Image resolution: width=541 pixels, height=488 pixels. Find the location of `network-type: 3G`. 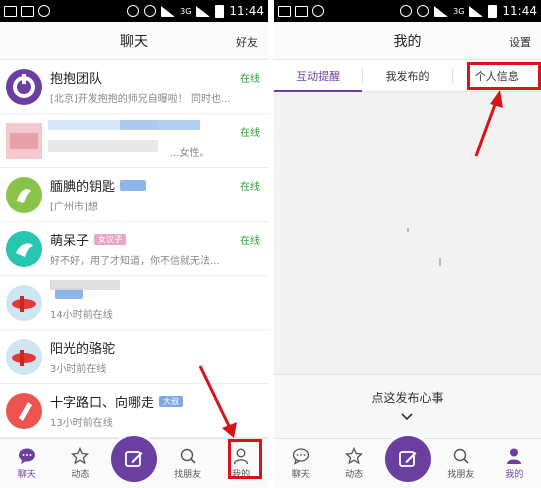

network-type: 3G is located at coordinates (459, 11).